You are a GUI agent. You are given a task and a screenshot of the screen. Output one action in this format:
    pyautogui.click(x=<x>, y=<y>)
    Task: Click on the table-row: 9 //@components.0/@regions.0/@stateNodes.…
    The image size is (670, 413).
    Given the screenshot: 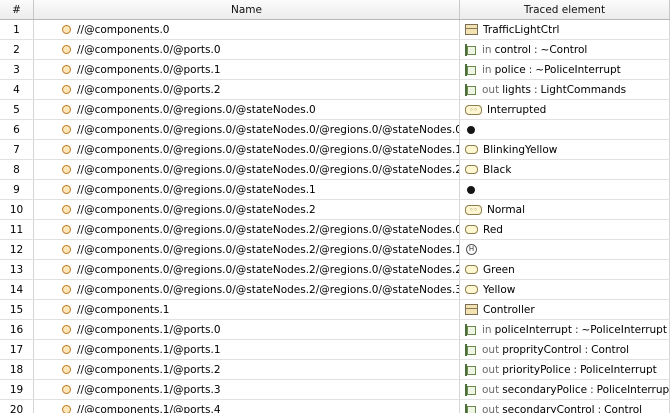 What is the action you would take?
    pyautogui.click(x=335, y=190)
    